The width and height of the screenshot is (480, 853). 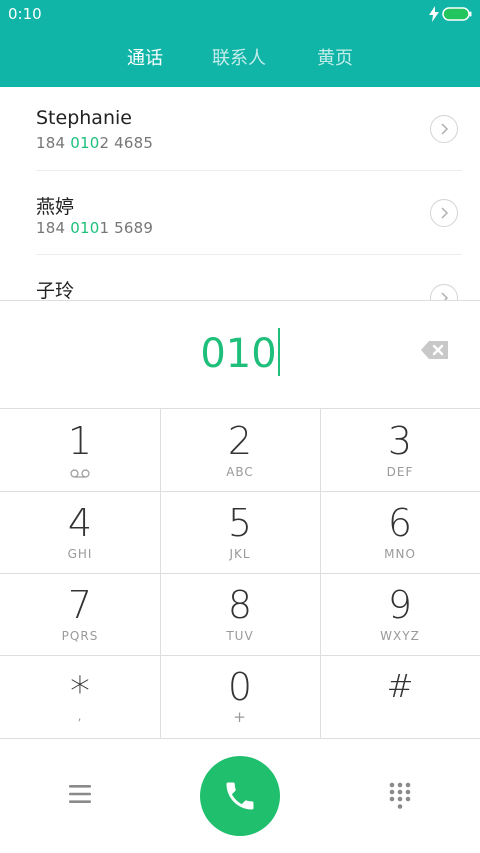 I want to click on key-star: * ,, so click(x=80, y=696).